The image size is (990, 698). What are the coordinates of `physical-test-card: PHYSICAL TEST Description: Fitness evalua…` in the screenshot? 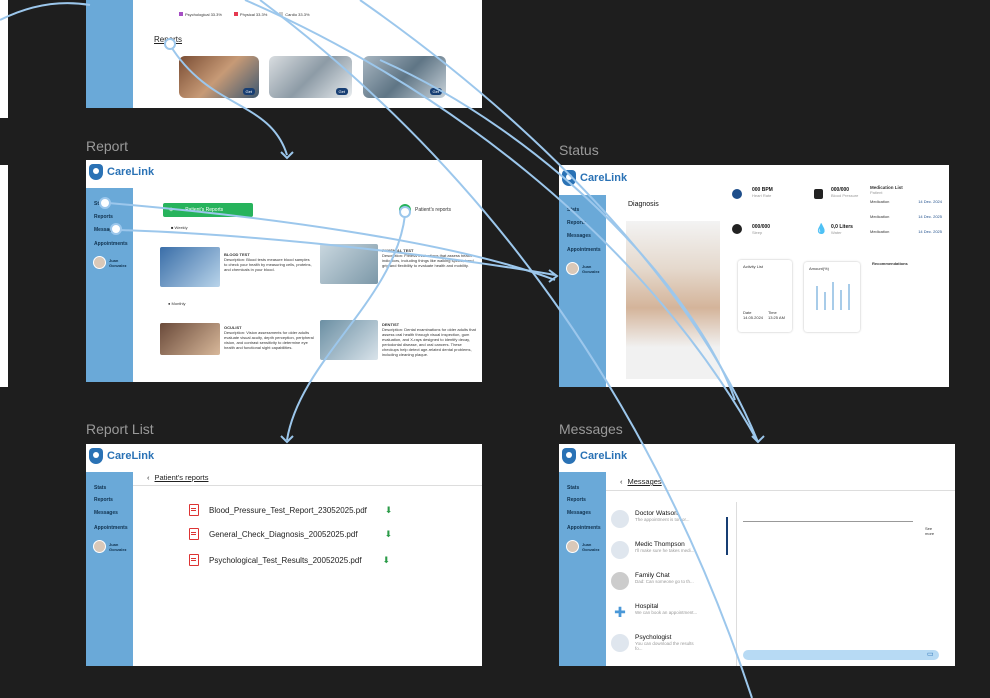 It's located at (429, 258).